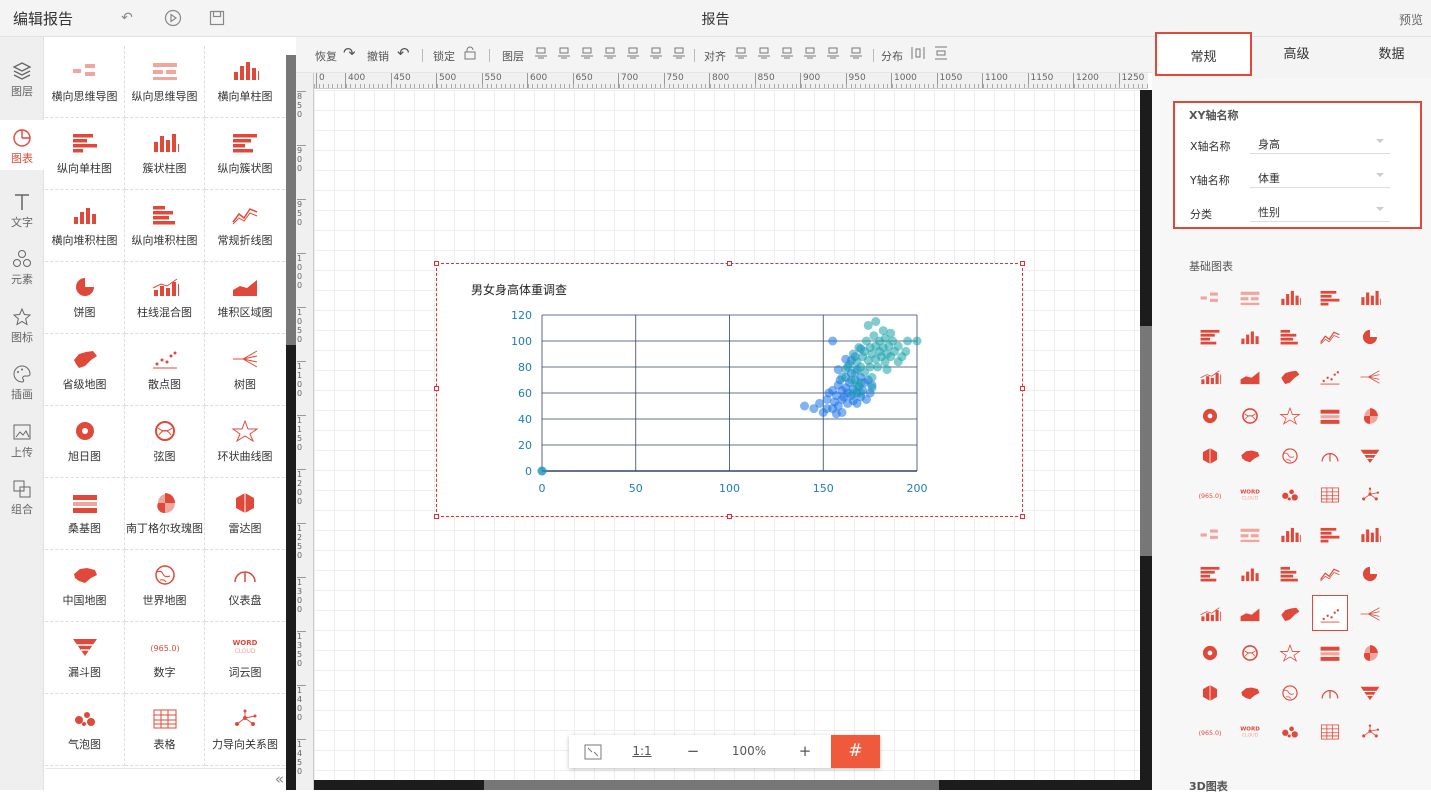  Describe the element at coordinates (85, 730) in the screenshot. I see `palette-item: 气泡图` at that location.